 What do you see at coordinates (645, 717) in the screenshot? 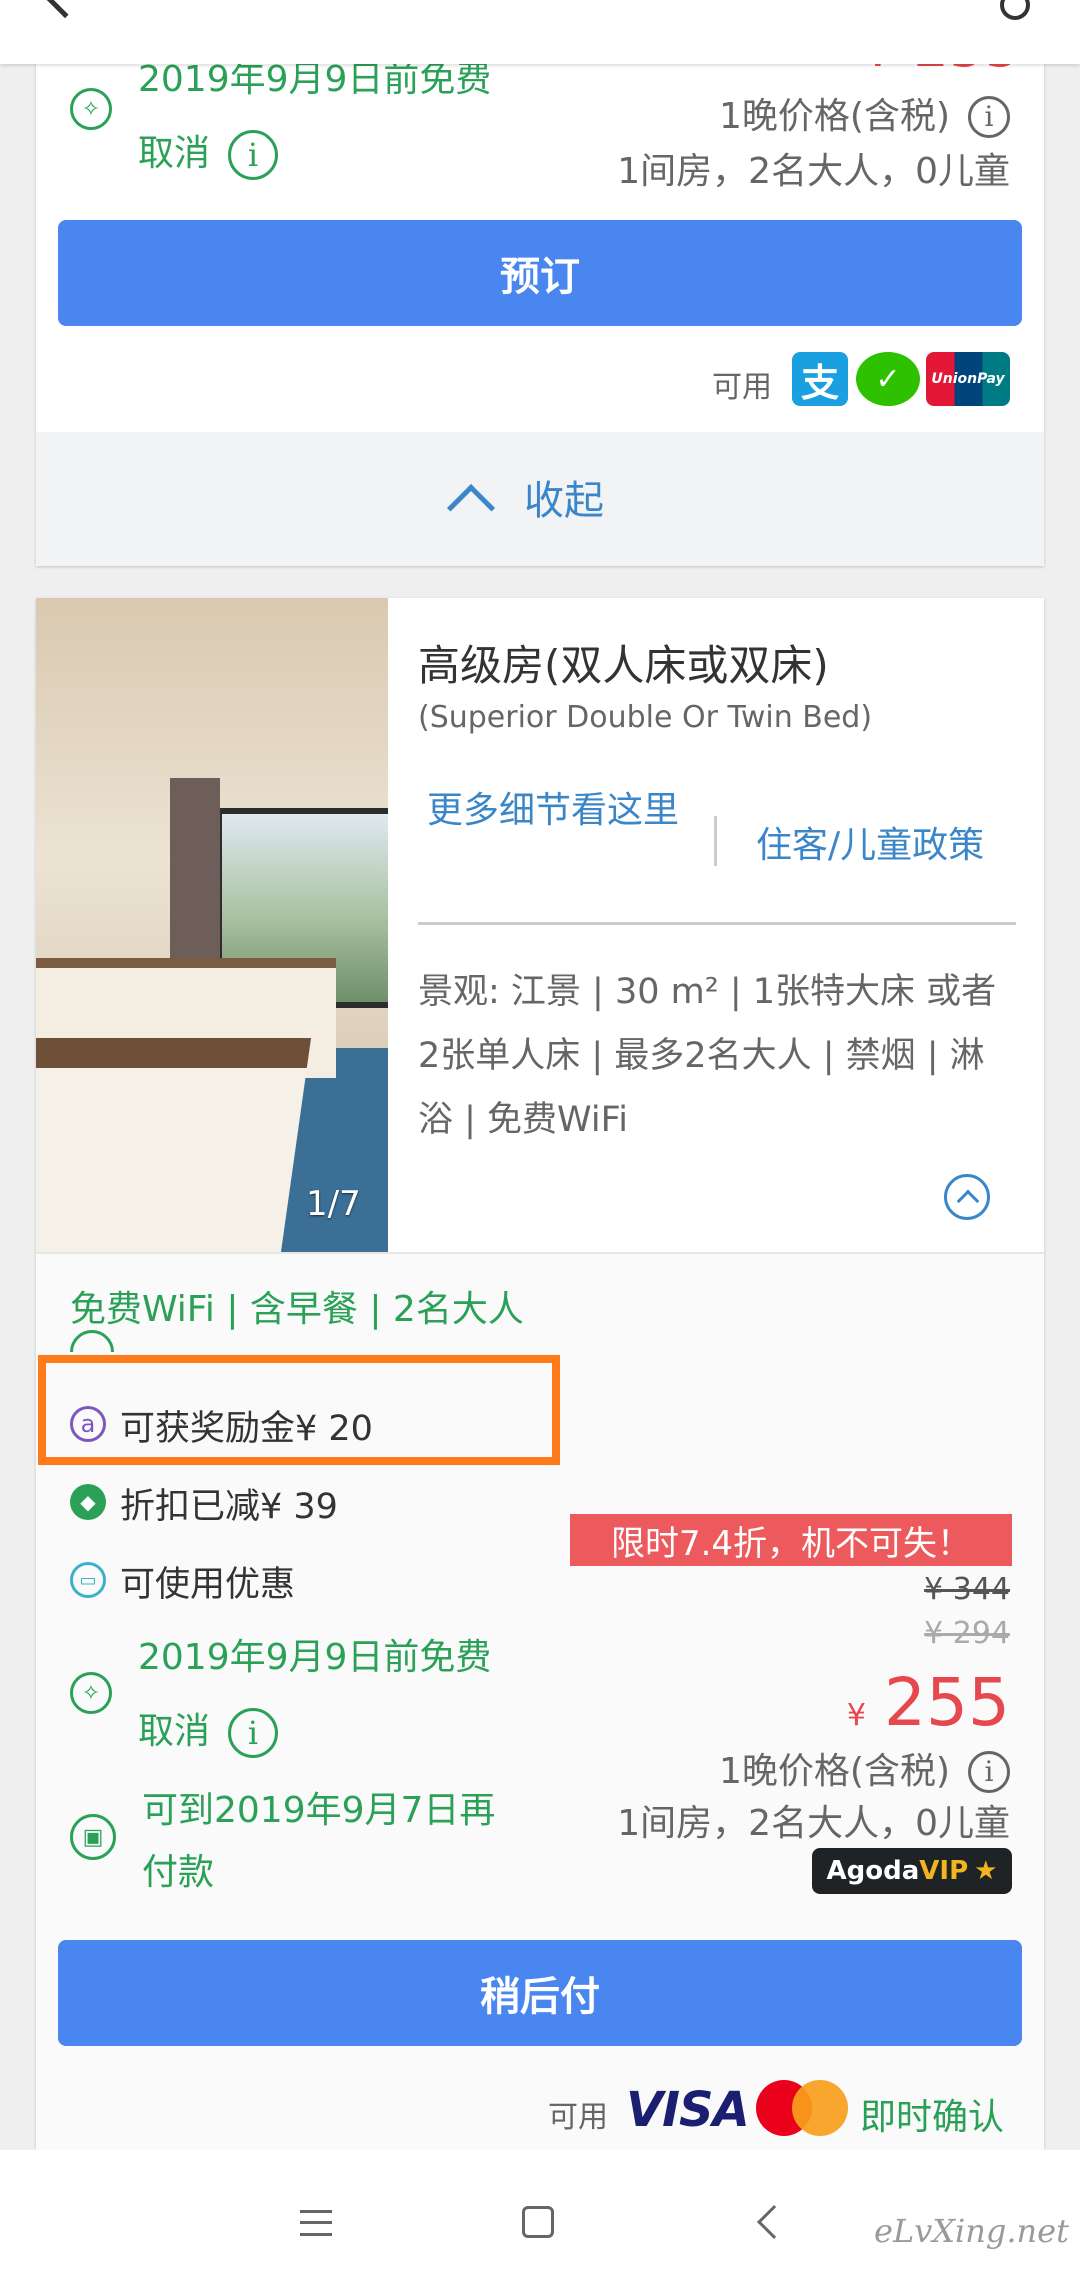
I see `room-subtitle: (Superior Double Or Twin Bed)` at bounding box center [645, 717].